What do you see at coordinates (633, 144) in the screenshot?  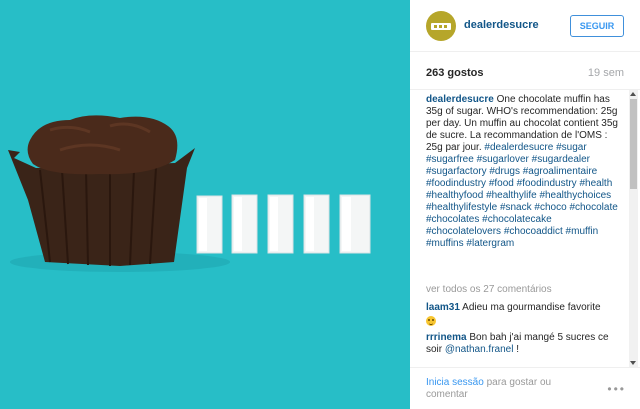 I see `scrollbar-thumb` at bounding box center [633, 144].